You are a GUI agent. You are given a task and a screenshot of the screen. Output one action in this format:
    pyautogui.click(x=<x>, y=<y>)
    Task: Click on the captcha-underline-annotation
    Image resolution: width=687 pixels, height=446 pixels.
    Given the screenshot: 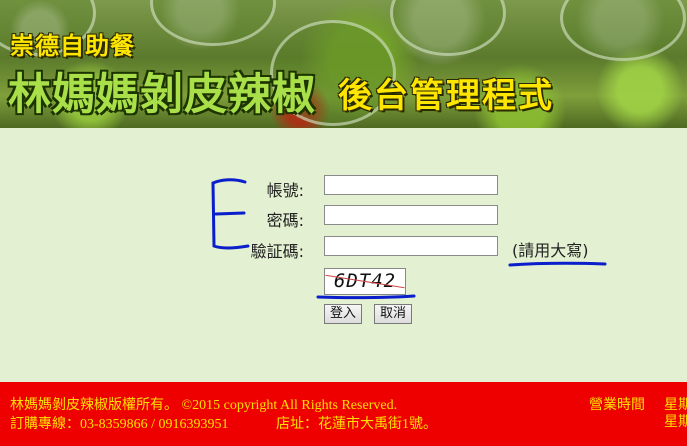 What is the action you would take?
    pyautogui.click(x=366, y=297)
    